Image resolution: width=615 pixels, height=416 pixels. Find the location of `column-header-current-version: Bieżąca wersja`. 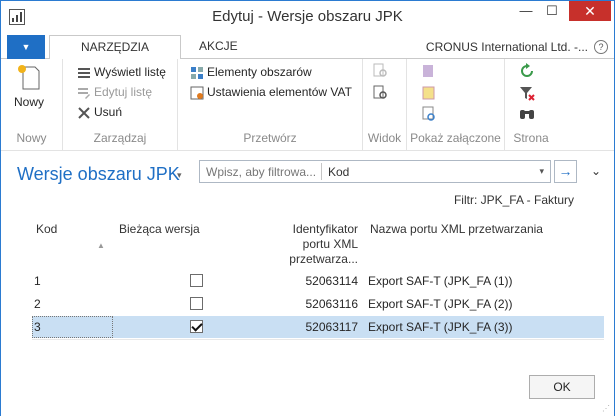

column-header-current-version: Bieżąca wersja is located at coordinates (159, 229).